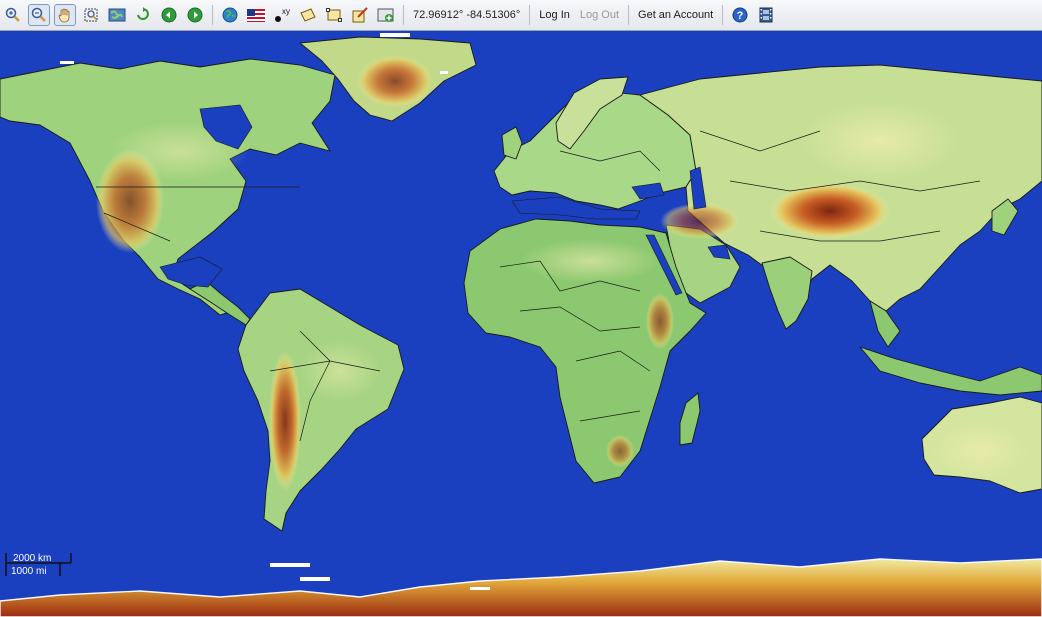 The width and height of the screenshot is (1042, 617). I want to click on help-button: ?, so click(740, 15).